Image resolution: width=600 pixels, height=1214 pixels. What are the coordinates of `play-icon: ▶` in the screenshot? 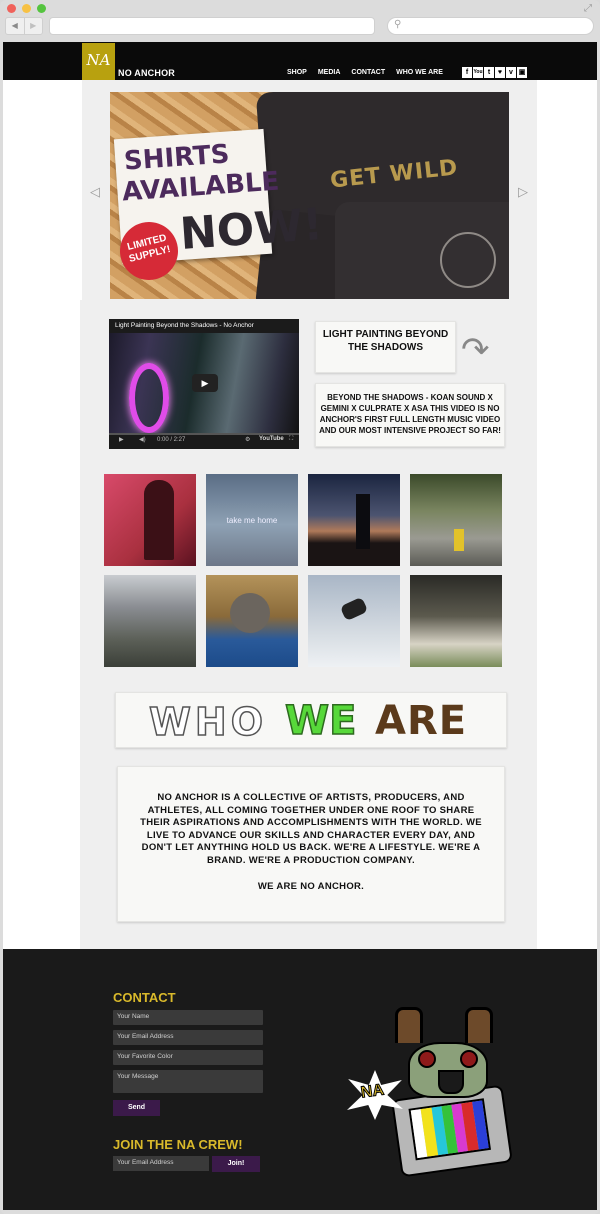 It's located at (205, 383).